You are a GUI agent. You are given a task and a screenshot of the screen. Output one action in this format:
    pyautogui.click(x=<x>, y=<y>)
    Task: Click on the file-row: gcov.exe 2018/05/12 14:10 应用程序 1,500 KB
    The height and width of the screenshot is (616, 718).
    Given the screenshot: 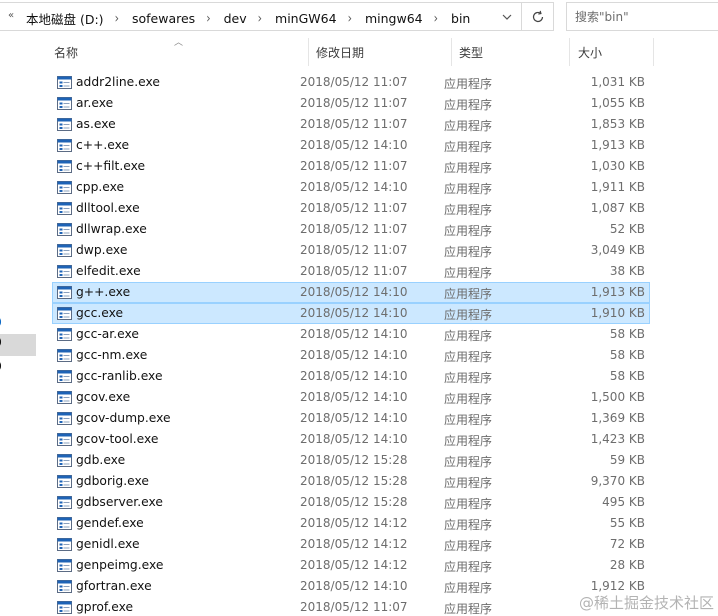 What is the action you would take?
    pyautogui.click(x=351, y=397)
    